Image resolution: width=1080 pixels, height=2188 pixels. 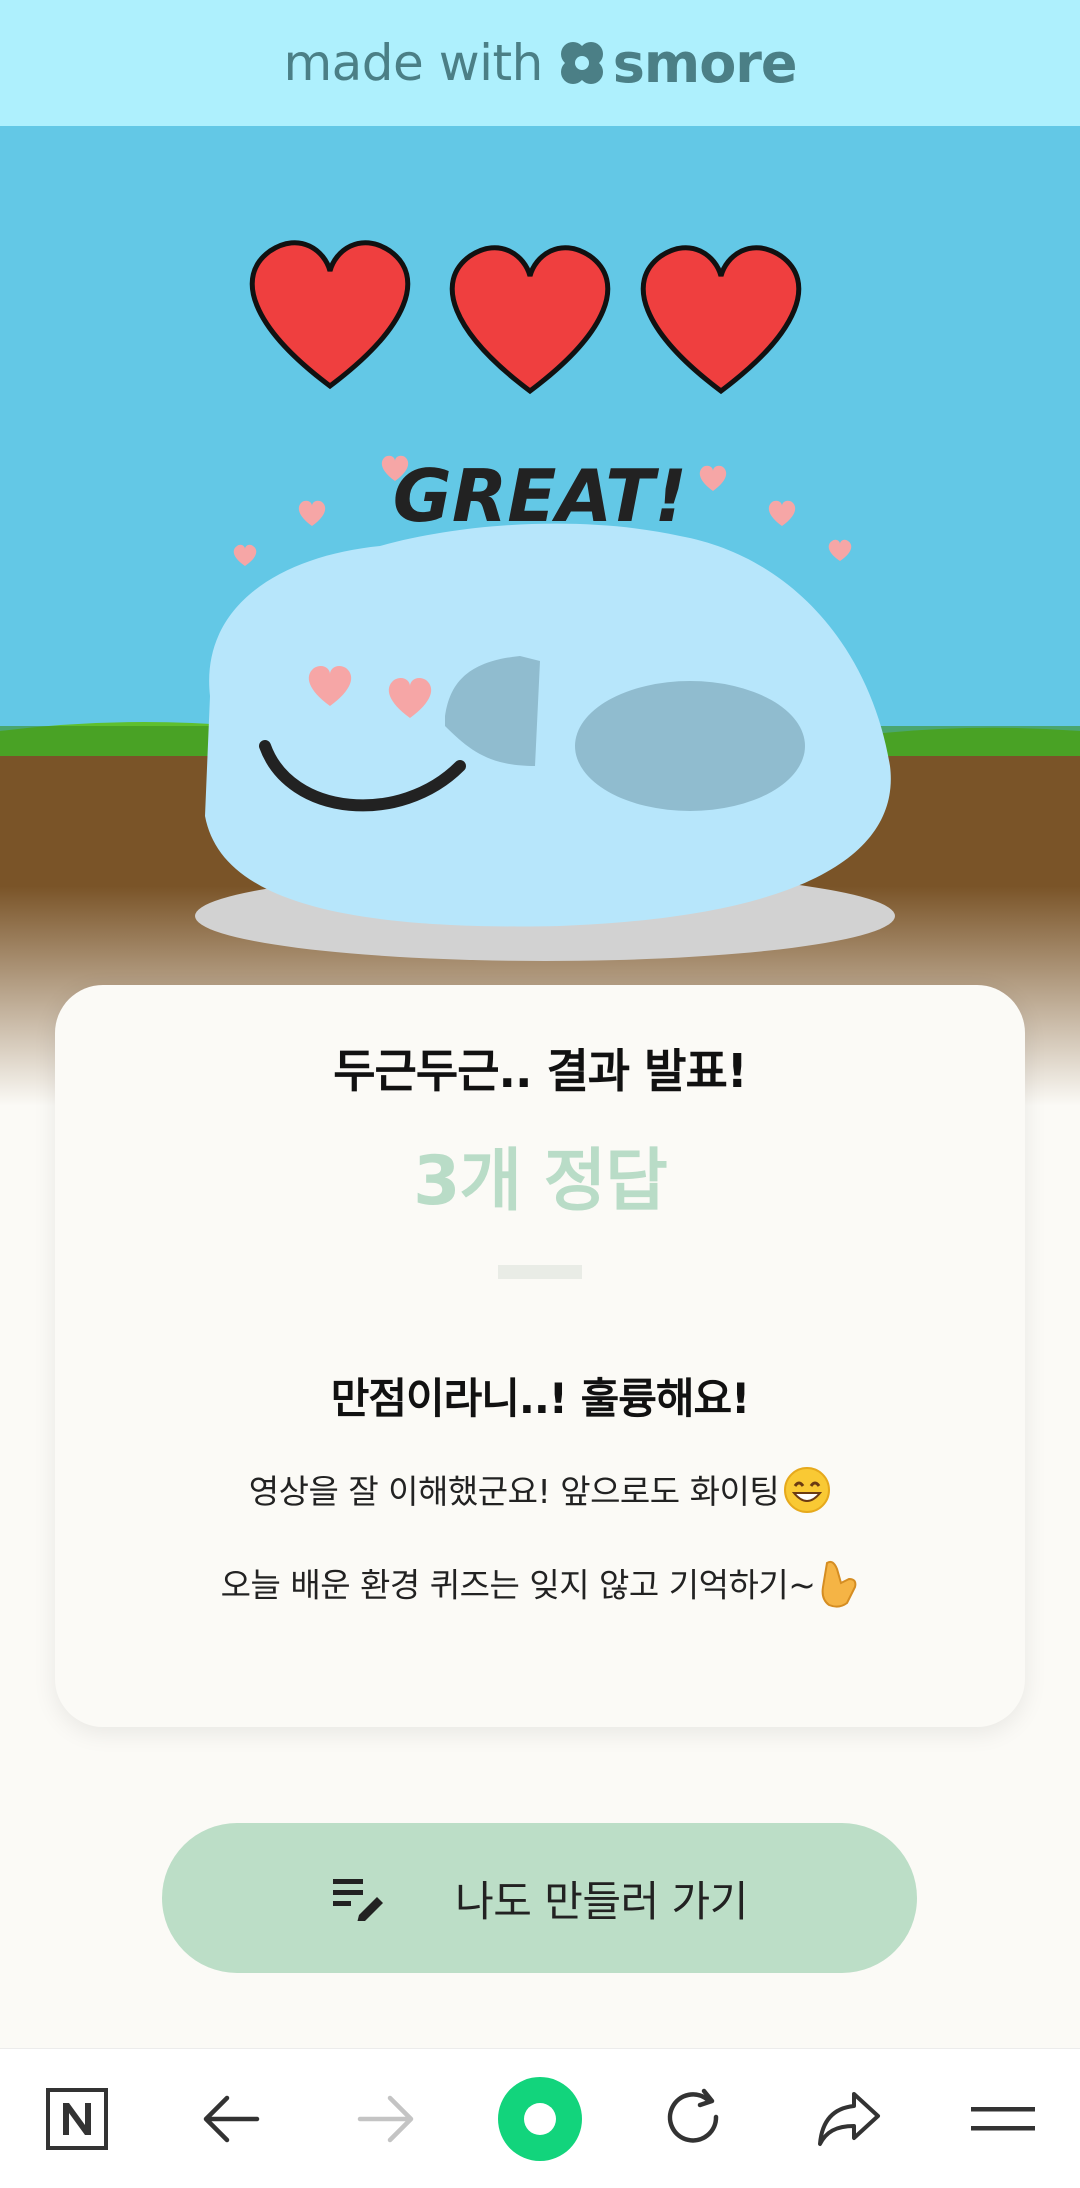 I want to click on forward-button, so click(x=386, y=2119).